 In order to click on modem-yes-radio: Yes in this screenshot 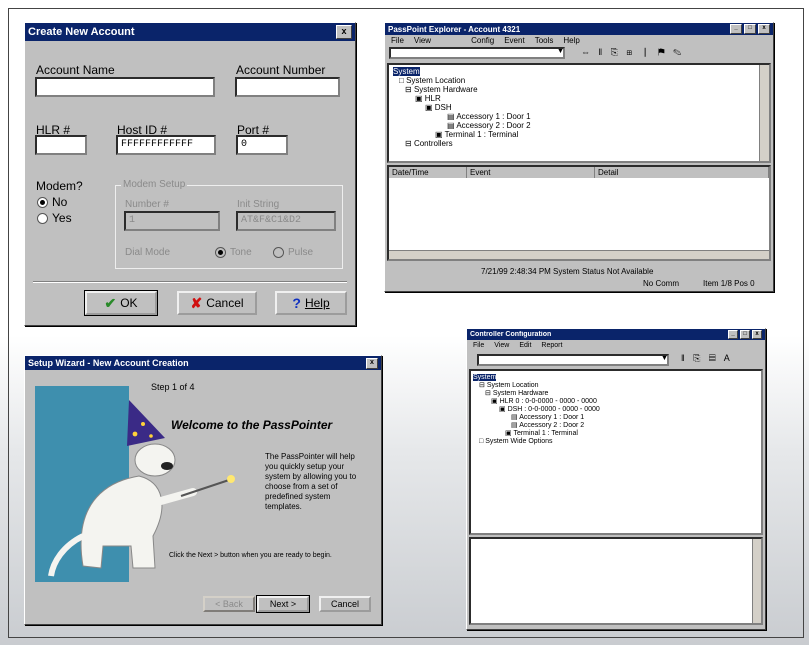, I will do `click(54, 218)`.